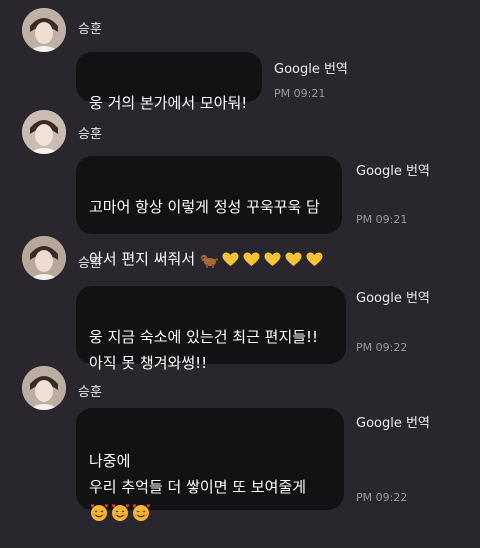 Image resolution: width=480 pixels, height=548 pixels. Describe the element at coordinates (211, 329) in the screenshot. I see `message-bubble: 웅 지금 숙소에 있는건 최근 편지들!! 아직 못 챙겨와썽!!` at that location.